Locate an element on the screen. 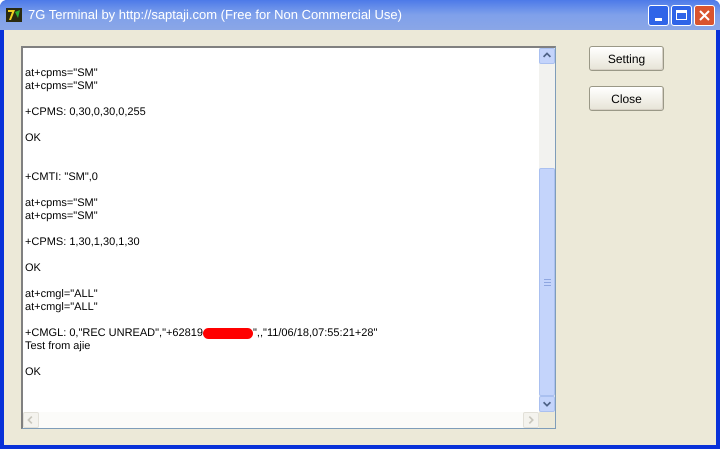  terminal-line: +CPMS: 0,30,0,30,0,255 is located at coordinates (85, 112).